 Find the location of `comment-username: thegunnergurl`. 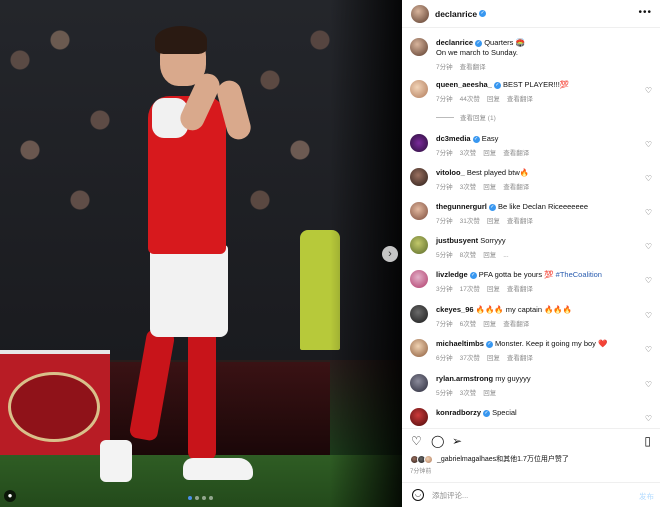

comment-username: thegunnergurl is located at coordinates (461, 206).